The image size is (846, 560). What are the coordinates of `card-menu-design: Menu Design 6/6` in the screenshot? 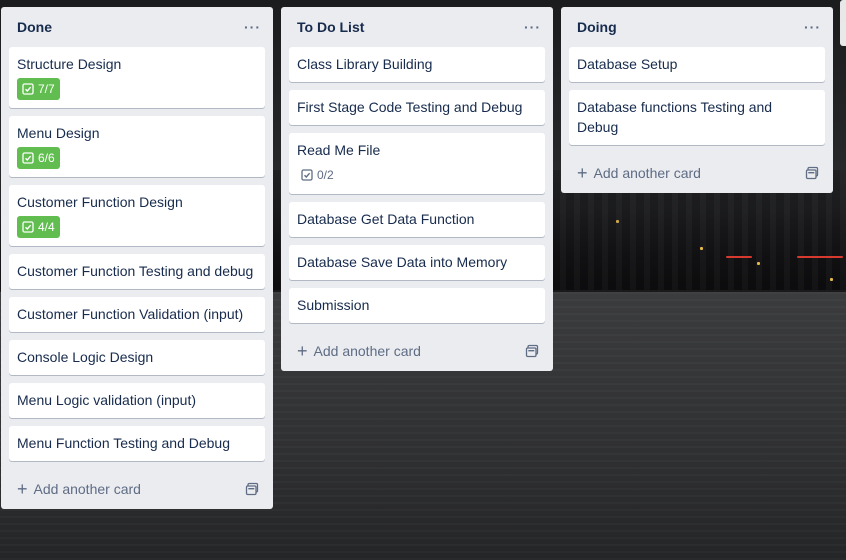 It's located at (137, 146).